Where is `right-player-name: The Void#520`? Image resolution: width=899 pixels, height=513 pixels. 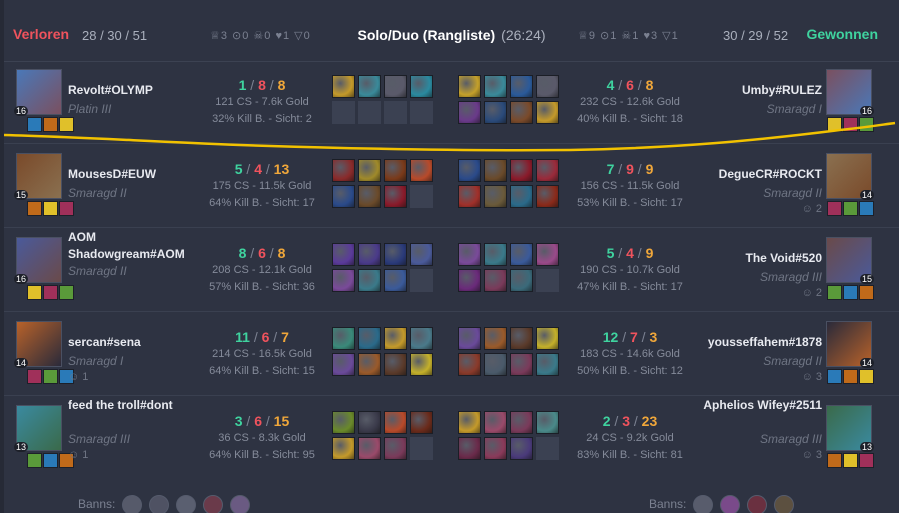
right-player-name: The Void#520 is located at coordinates (754, 258).